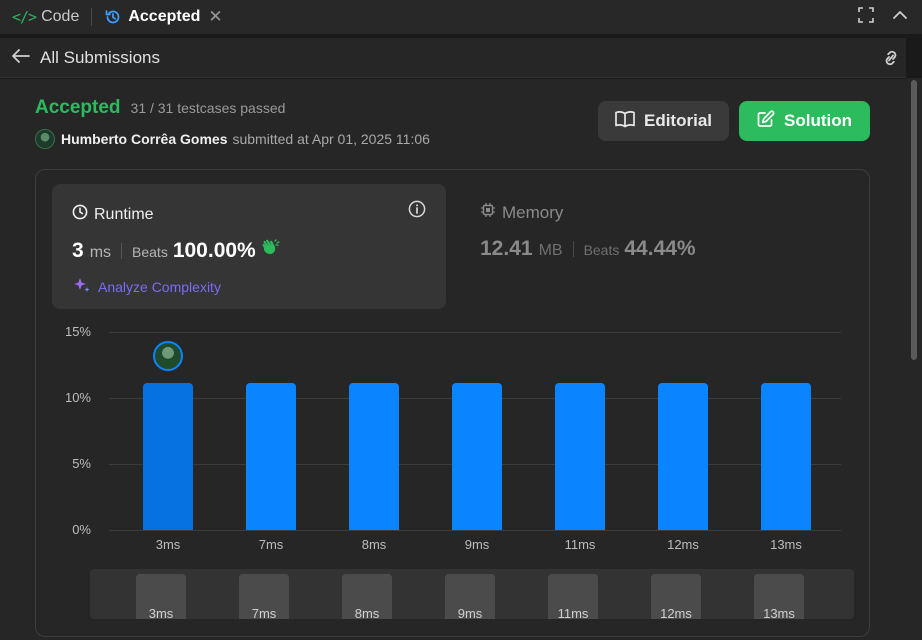 The width and height of the screenshot is (922, 640). What do you see at coordinates (208, 108) in the screenshot?
I see `testcases-passed: 31 / 31 testcases passed` at bounding box center [208, 108].